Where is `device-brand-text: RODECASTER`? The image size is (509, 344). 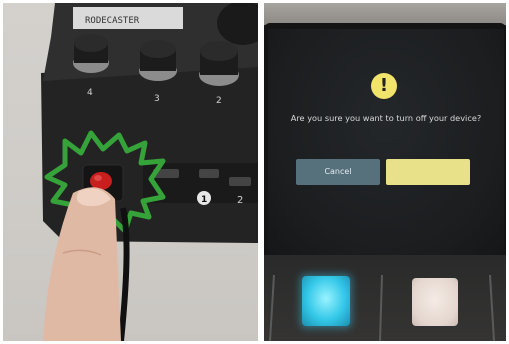 device-brand-text: RODECASTER is located at coordinates (112, 21).